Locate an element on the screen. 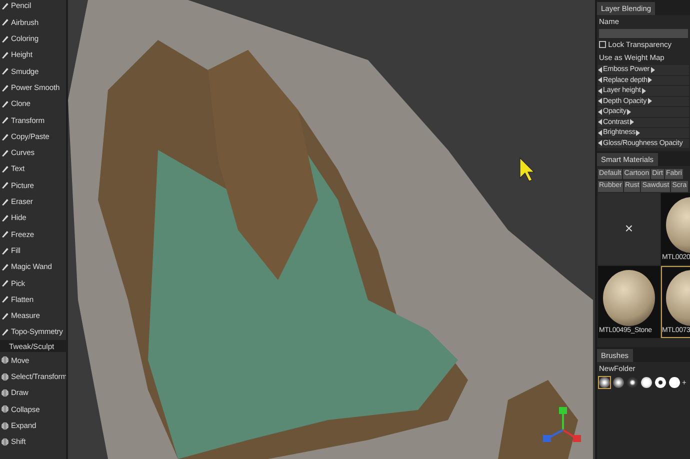  cursor-icon is located at coordinates (527, 169).